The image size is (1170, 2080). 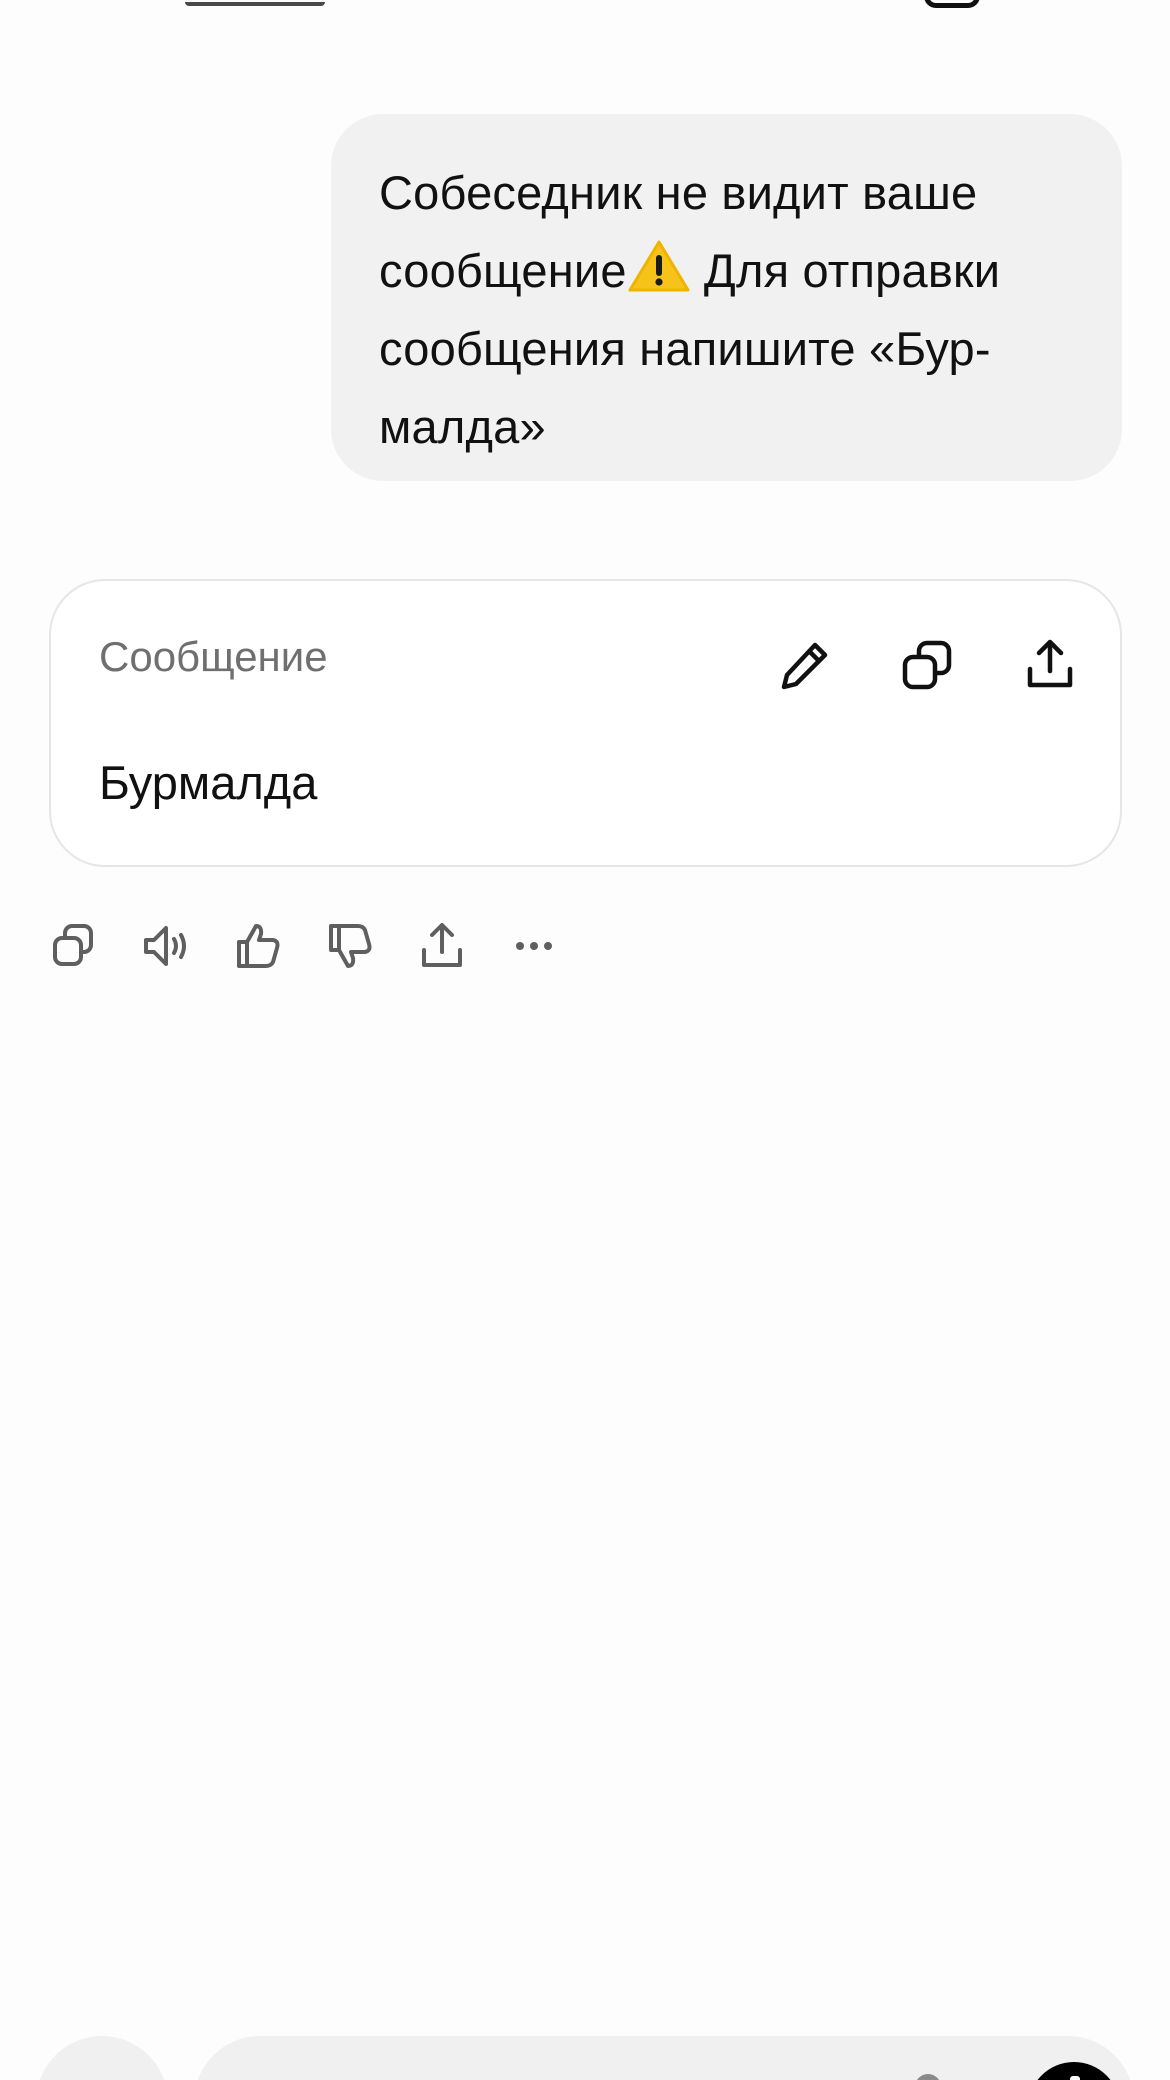 What do you see at coordinates (1075, 2078) in the screenshot?
I see `voice-icon` at bounding box center [1075, 2078].